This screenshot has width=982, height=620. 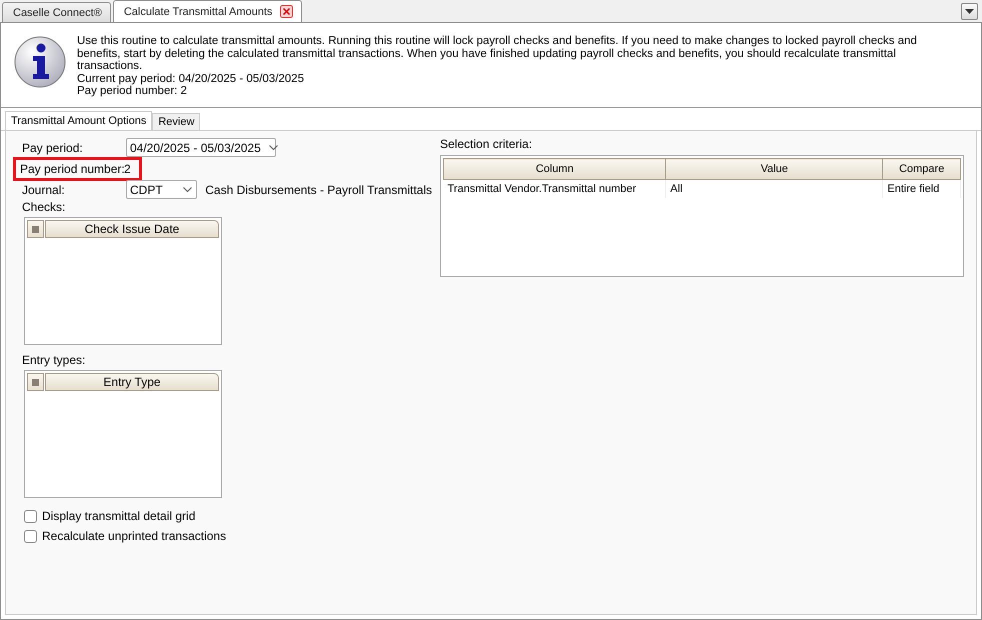 I want to click on list-grid: Entry Type, so click(x=123, y=434).